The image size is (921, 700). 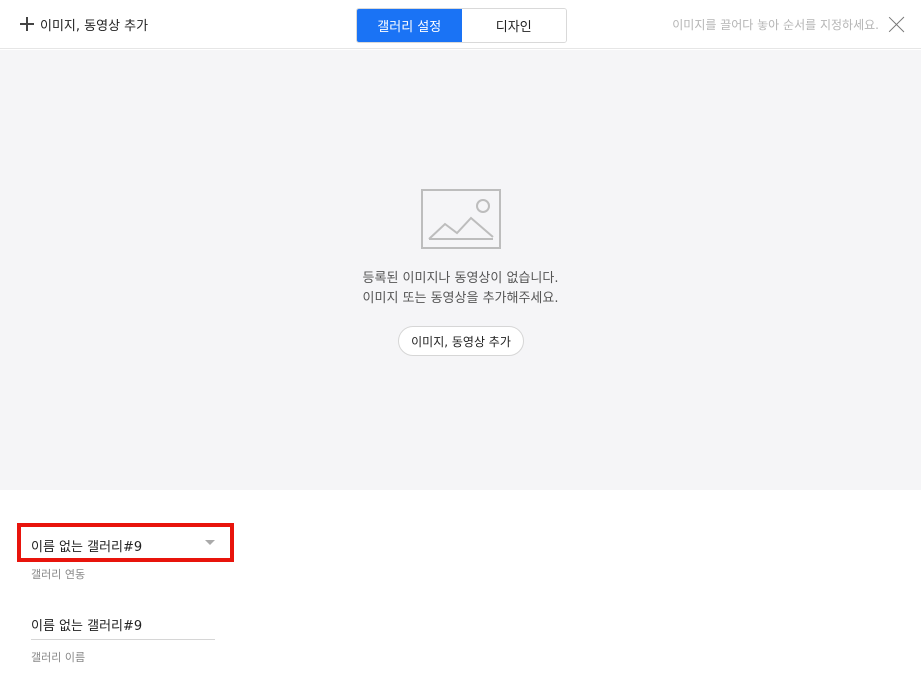 I want to click on tab-gallery-settings: 갤러리 설정, so click(x=409, y=25).